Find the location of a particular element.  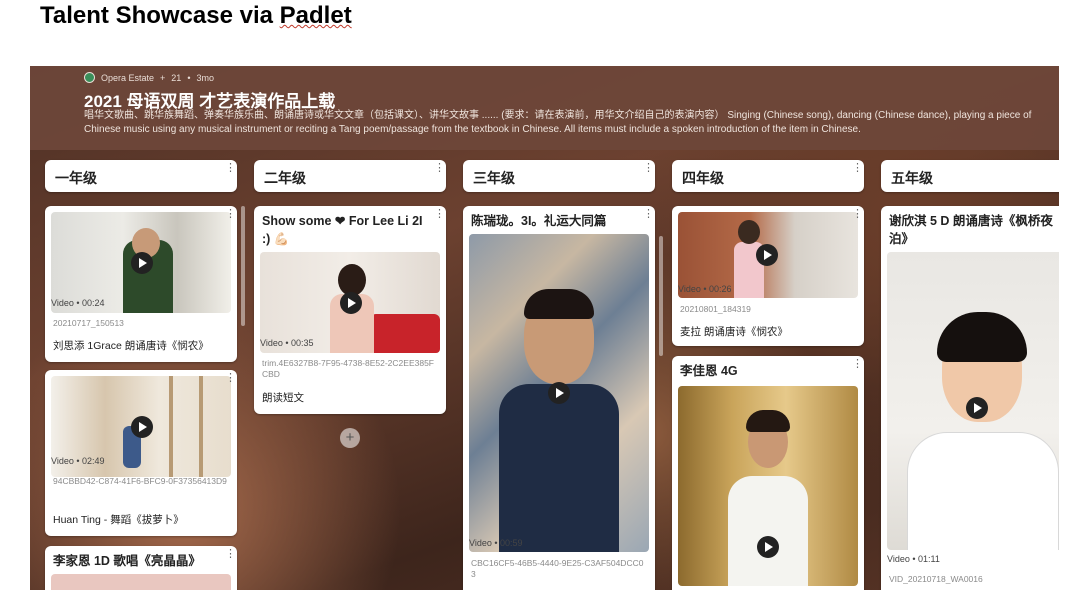

attachment-filename: 20210801_184319 is located at coordinates (715, 309).